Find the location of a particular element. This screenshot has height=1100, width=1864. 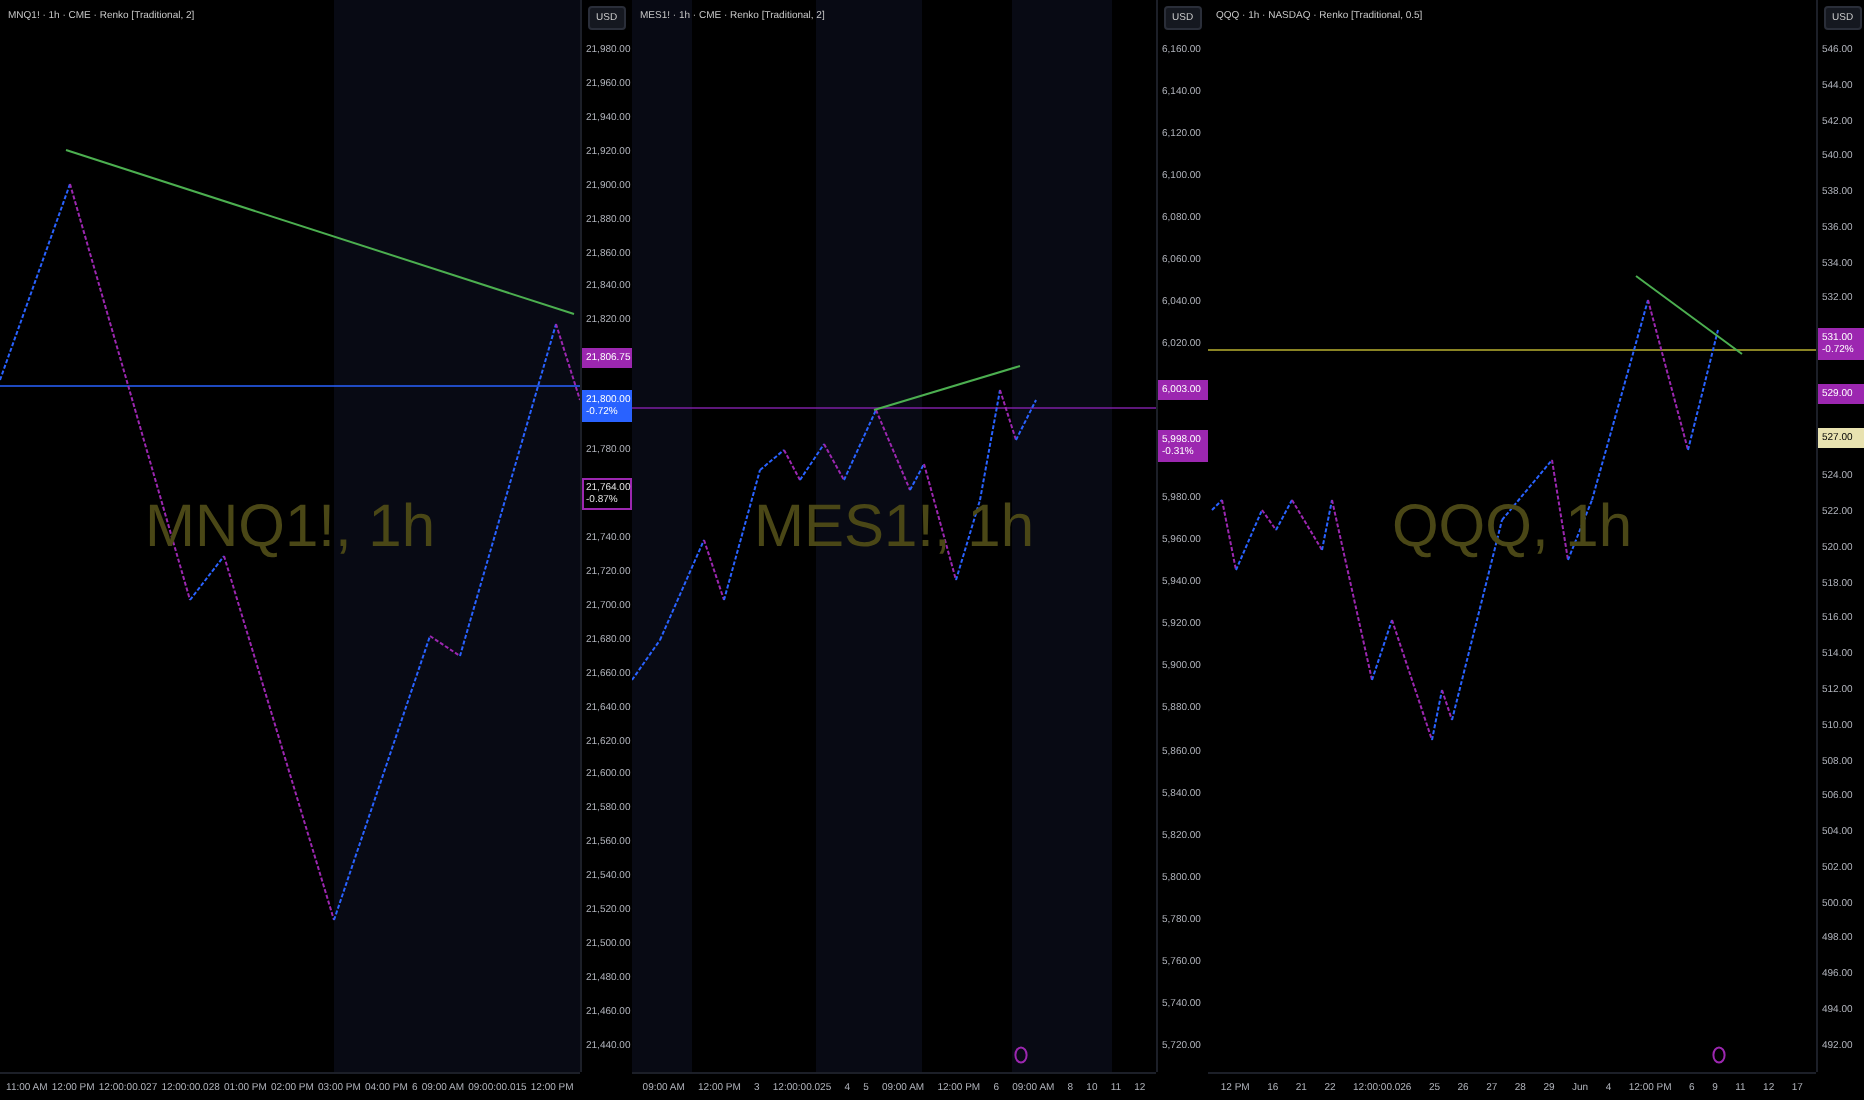

price-axis is located at coordinates (1840, 536).